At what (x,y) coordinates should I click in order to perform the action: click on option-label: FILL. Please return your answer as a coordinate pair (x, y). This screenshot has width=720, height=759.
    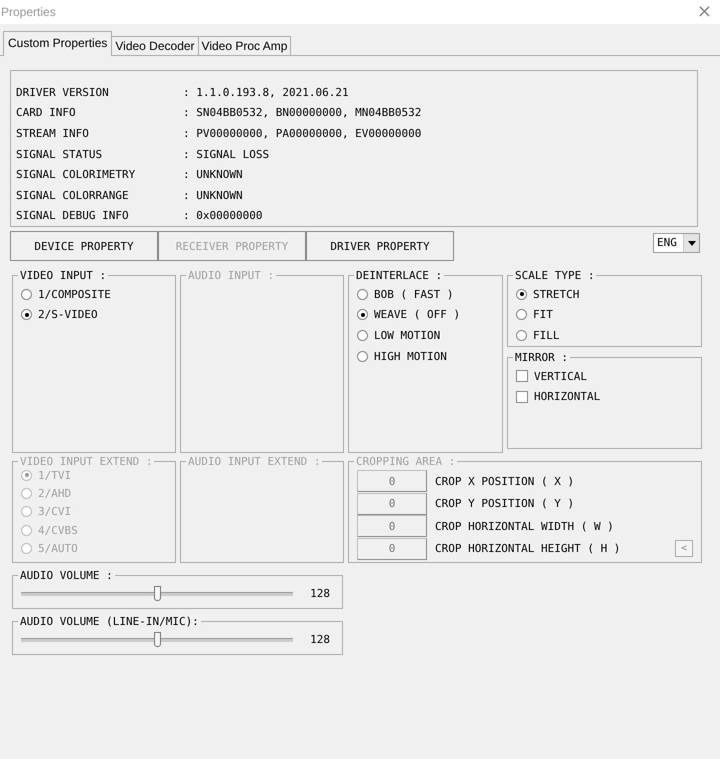
    Looking at the image, I should click on (546, 335).